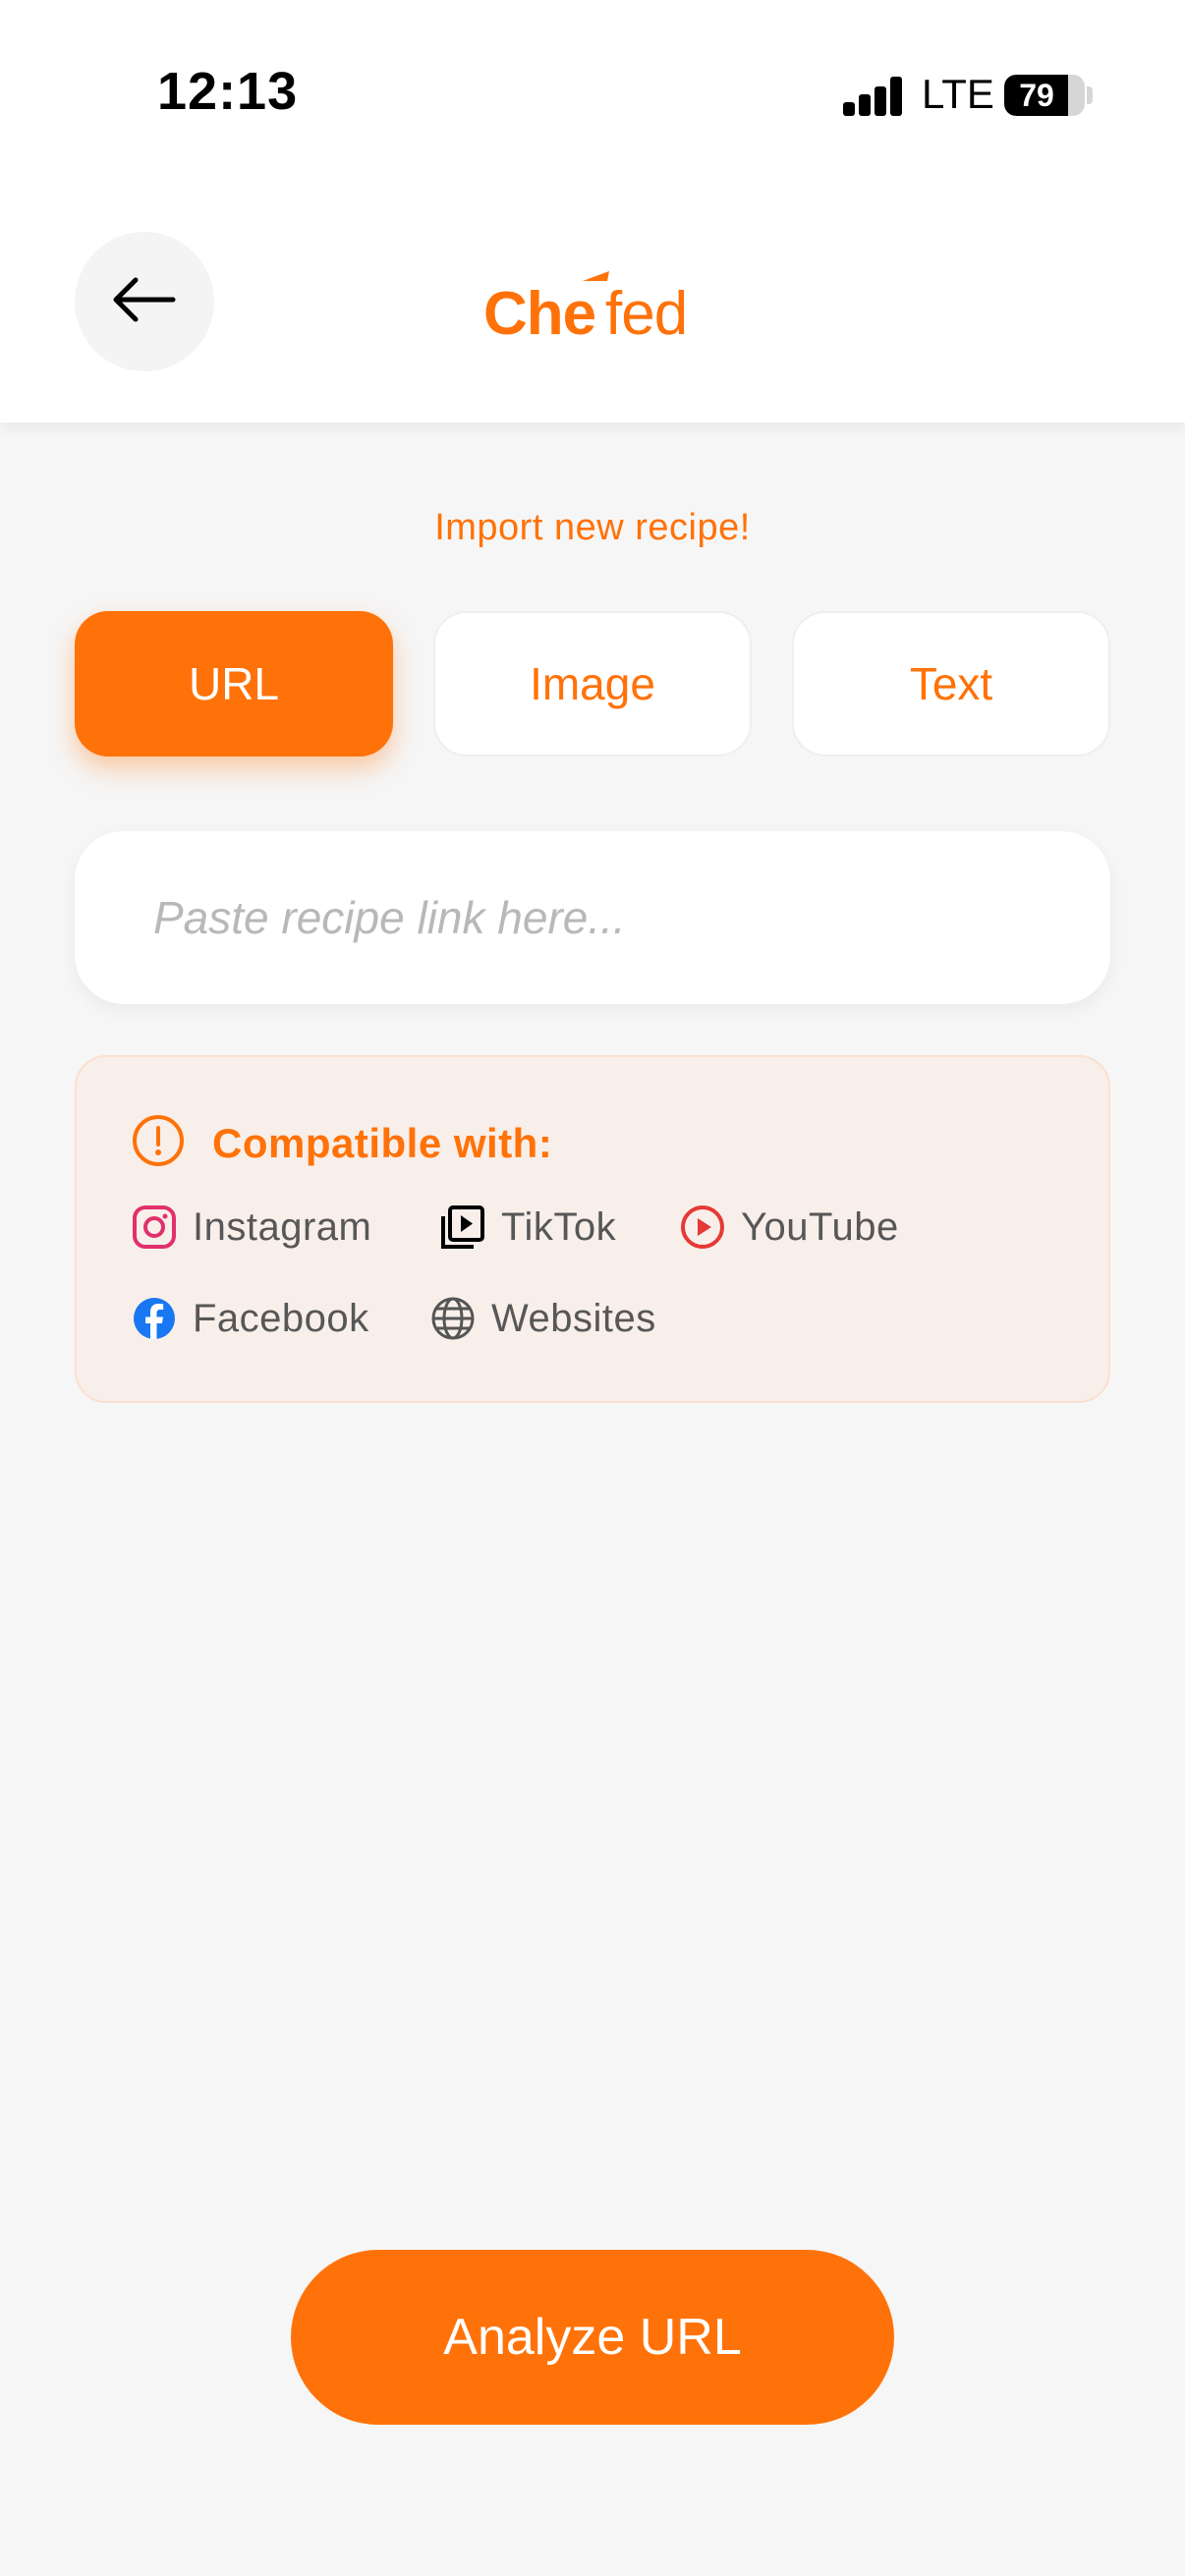 The width and height of the screenshot is (1185, 2576). I want to click on info-circle-icon, so click(159, 1143).